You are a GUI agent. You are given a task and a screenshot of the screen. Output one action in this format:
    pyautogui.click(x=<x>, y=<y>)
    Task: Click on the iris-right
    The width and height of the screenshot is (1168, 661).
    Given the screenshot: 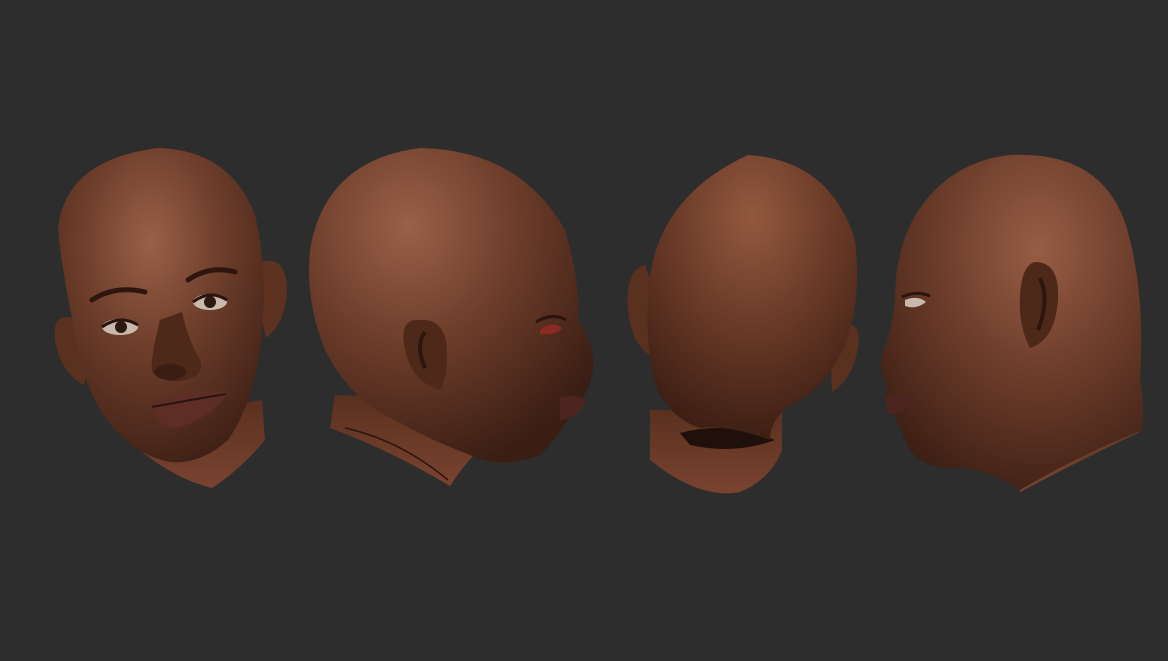 What is the action you would take?
    pyautogui.click(x=210, y=302)
    